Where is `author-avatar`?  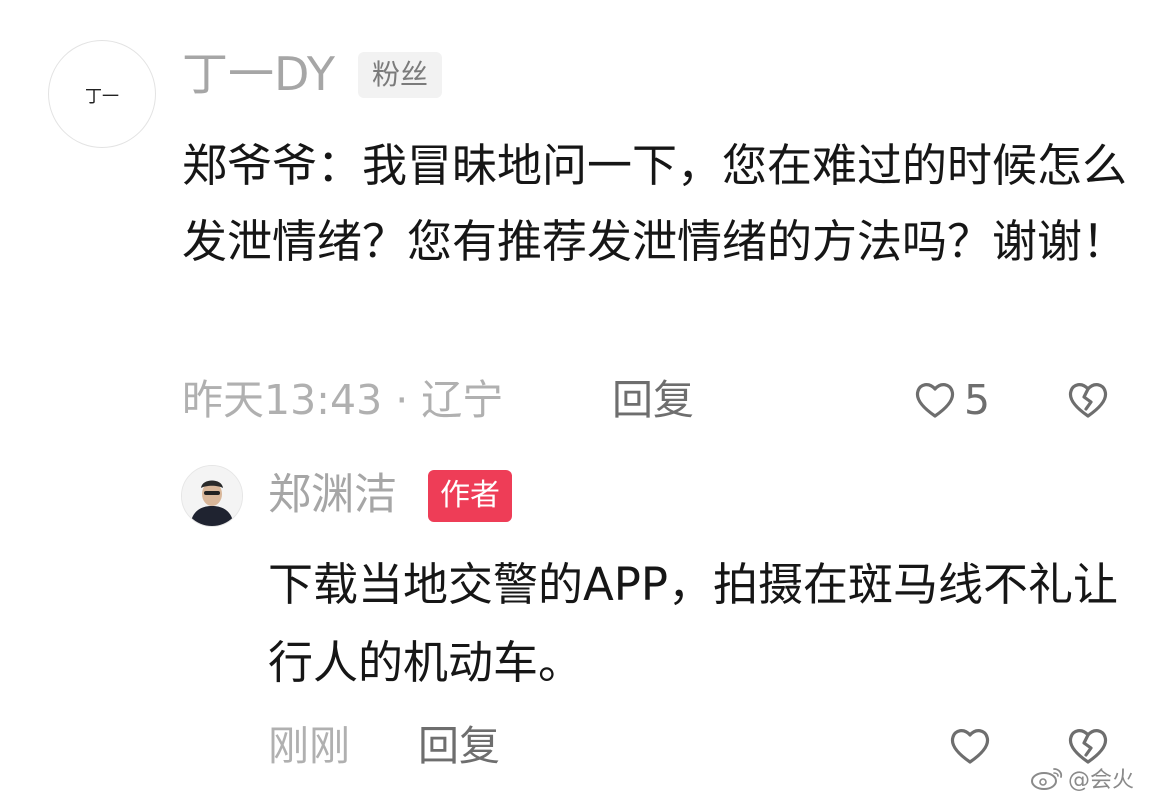
author-avatar is located at coordinates (212, 496).